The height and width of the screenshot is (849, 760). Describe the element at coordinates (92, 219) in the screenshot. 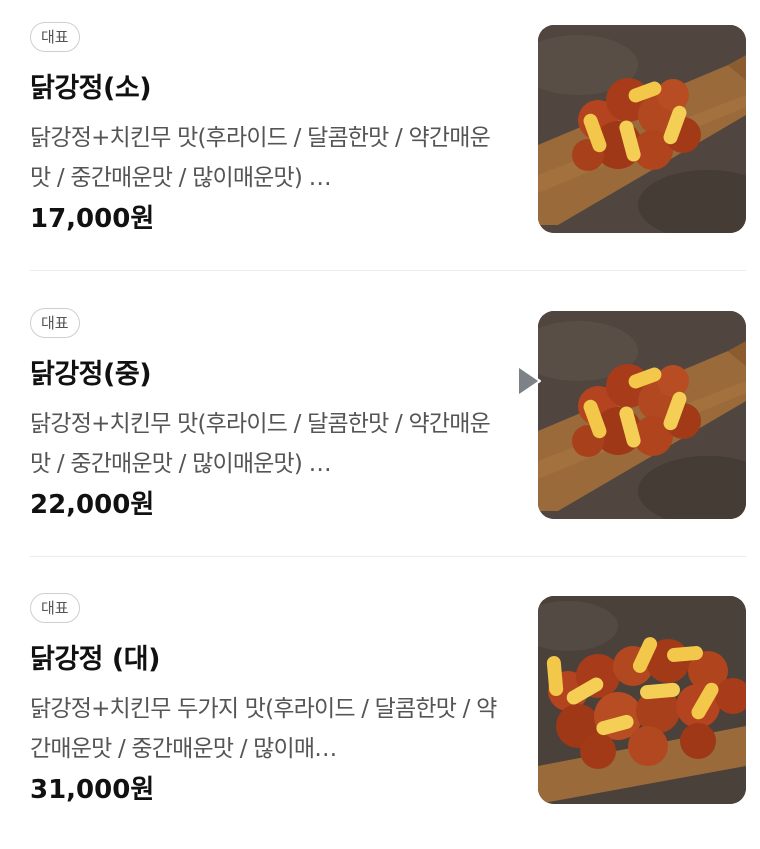

I see `menu-item-price: 17,000원` at that location.